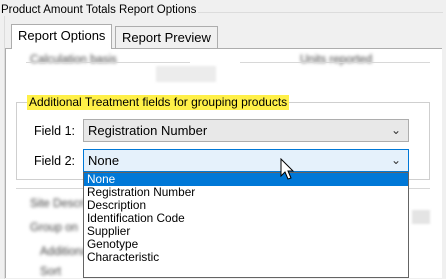 This screenshot has width=446, height=279. I want to click on calculation-basis-label: Calculation basis, so click(73, 60).